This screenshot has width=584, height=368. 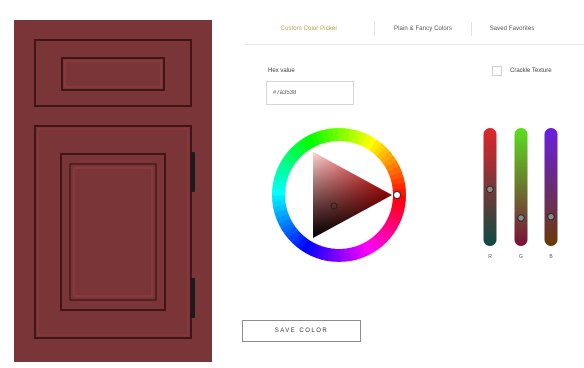 What do you see at coordinates (551, 187) in the screenshot?
I see `slider-track-b` at bounding box center [551, 187].